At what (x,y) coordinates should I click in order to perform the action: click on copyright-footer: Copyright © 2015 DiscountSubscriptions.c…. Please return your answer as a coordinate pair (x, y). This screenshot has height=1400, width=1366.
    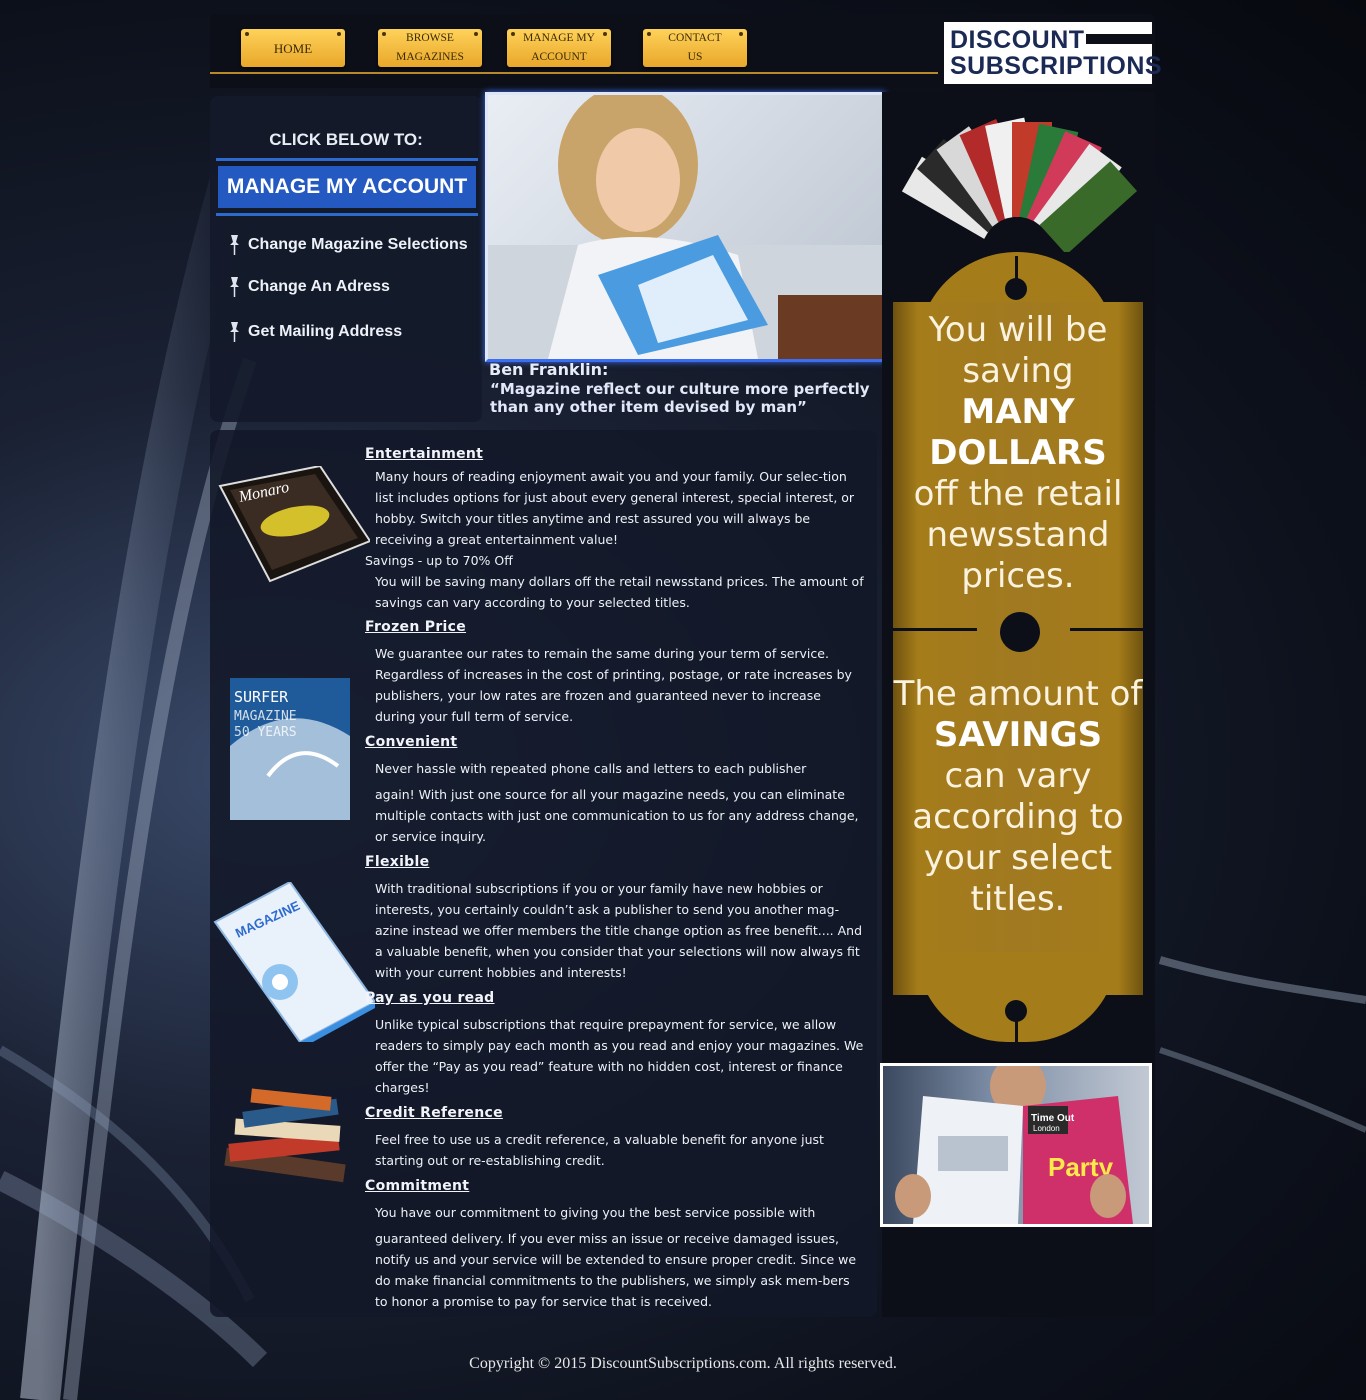
    Looking at the image, I should click on (683, 1363).